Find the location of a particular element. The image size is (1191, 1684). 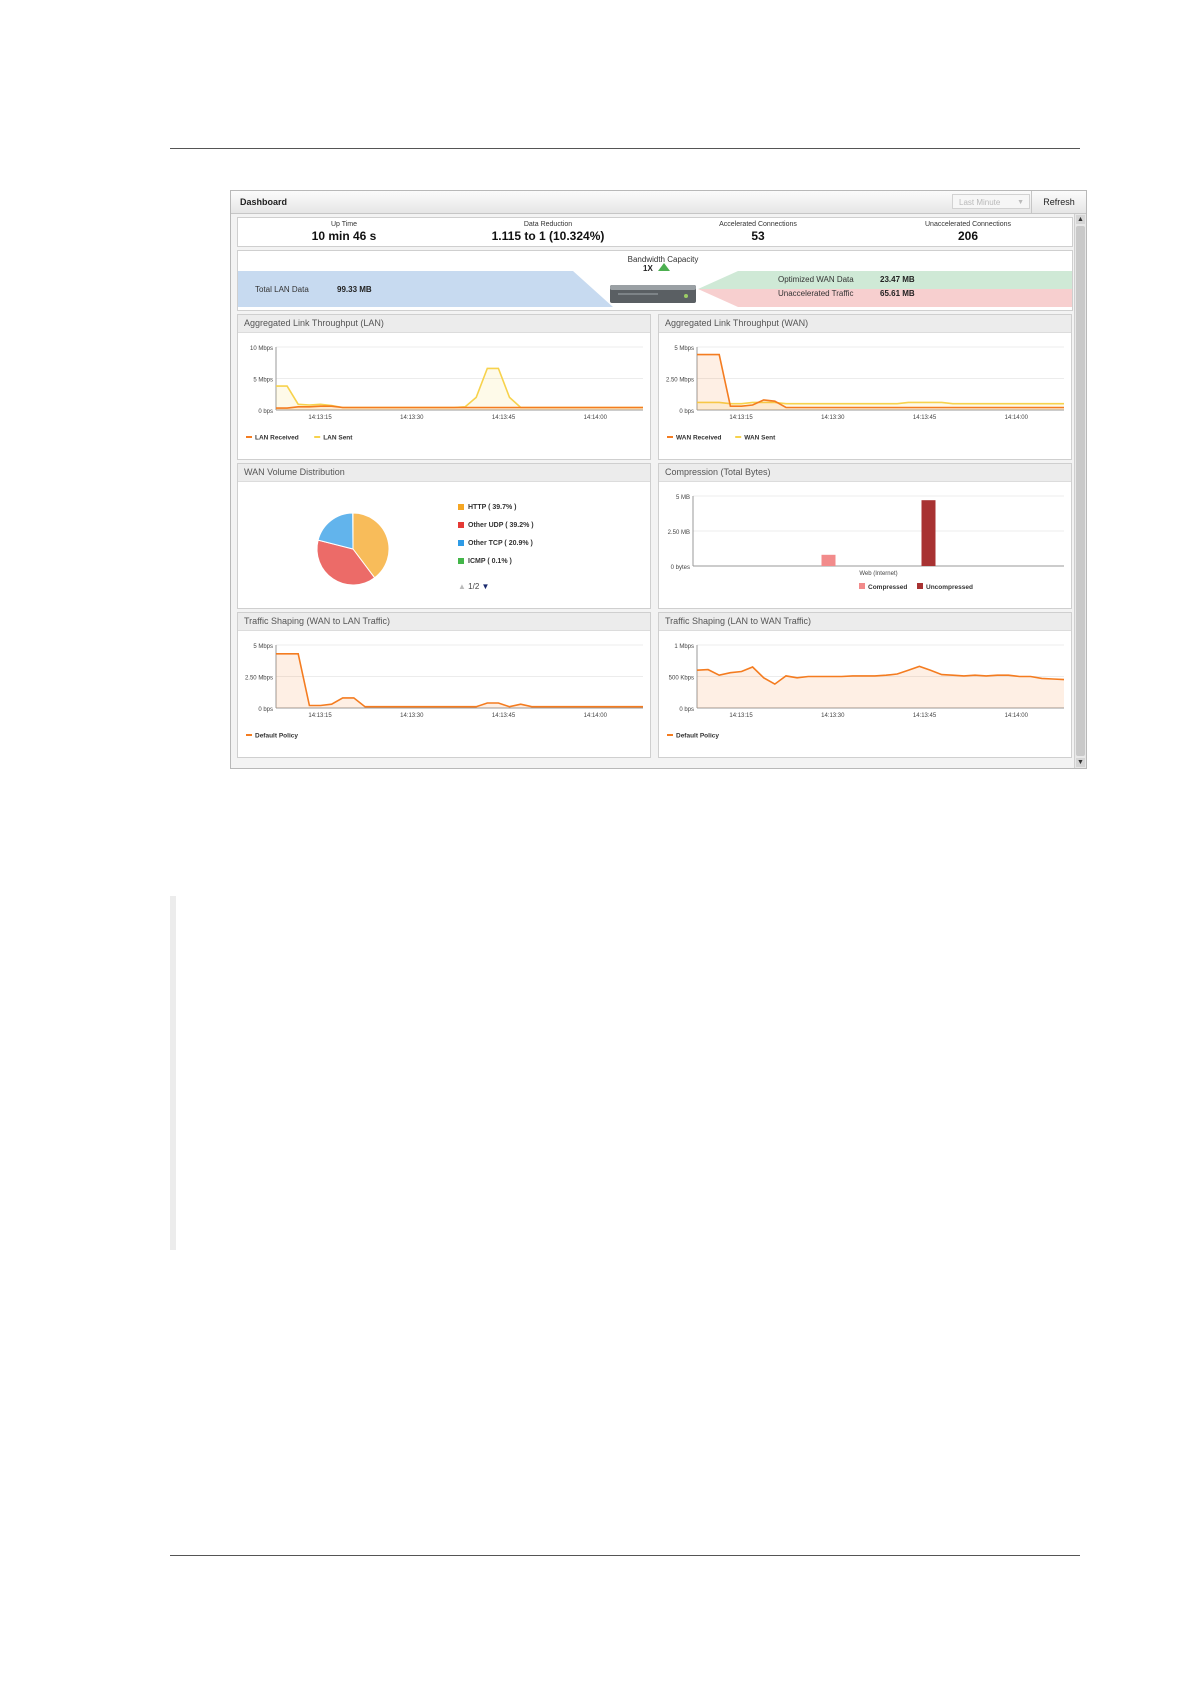

y-tick-label: 1 Mbps is located at coordinates (684, 647).